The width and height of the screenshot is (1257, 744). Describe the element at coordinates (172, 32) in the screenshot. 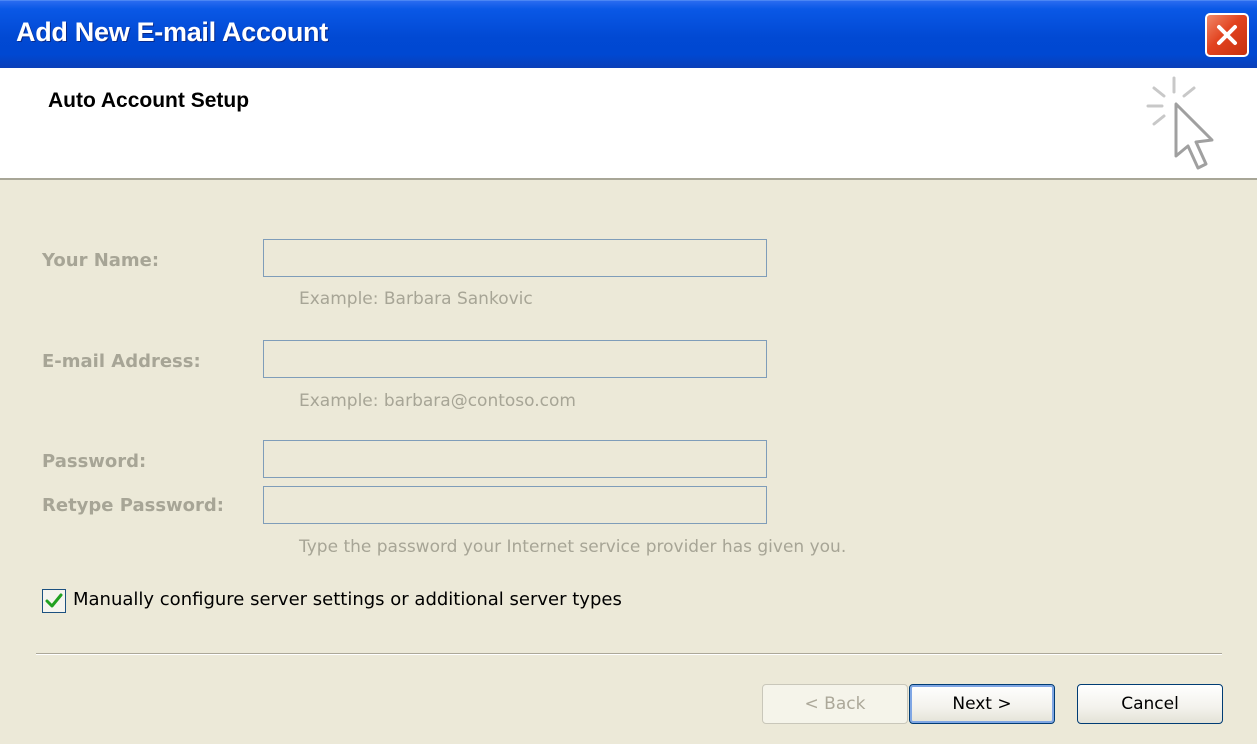

I see `window-title: Add New E-mail Account` at that location.